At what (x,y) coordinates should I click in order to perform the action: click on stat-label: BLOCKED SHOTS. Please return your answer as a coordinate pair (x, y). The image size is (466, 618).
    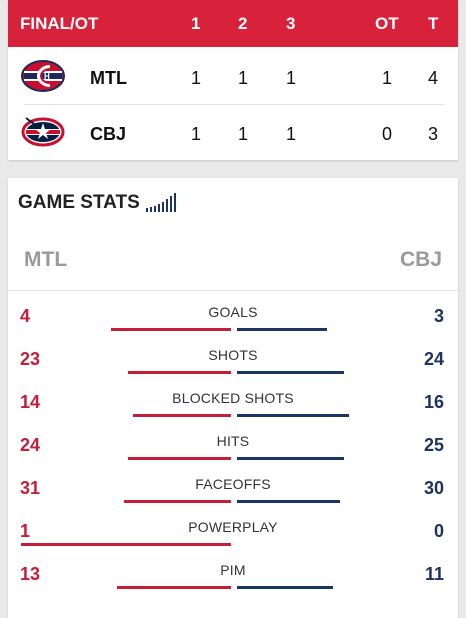
    Looking at the image, I should click on (233, 398).